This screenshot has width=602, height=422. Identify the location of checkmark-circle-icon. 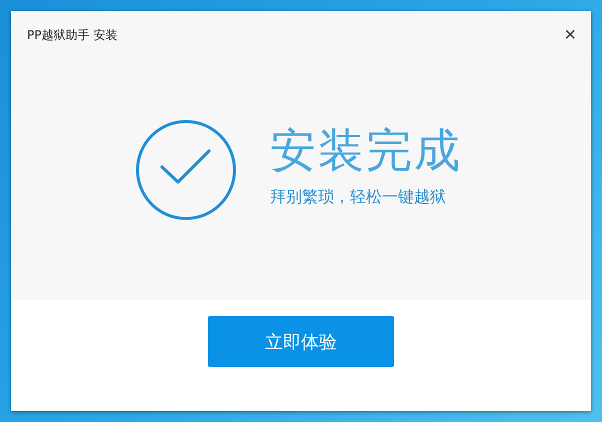
(186, 170).